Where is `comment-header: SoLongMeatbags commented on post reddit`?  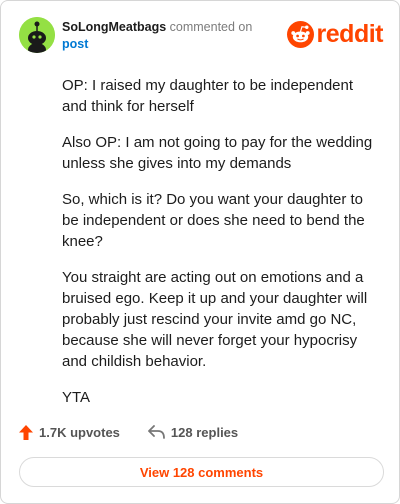
comment-header: SoLongMeatbags commented on post reddit is located at coordinates (201, 35).